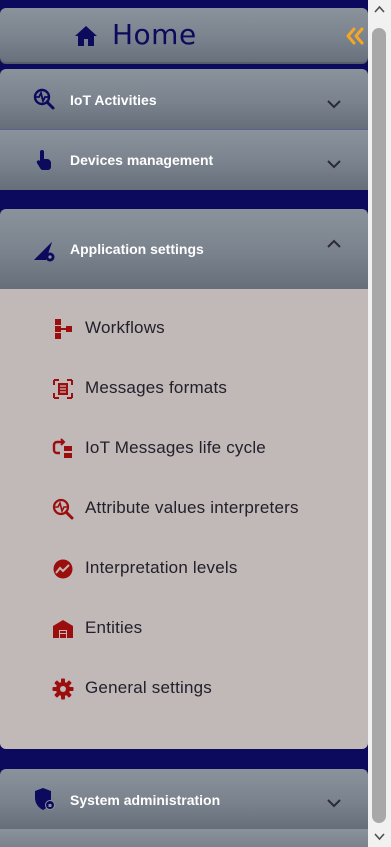  I want to click on search-wave-icon, so click(63, 509).